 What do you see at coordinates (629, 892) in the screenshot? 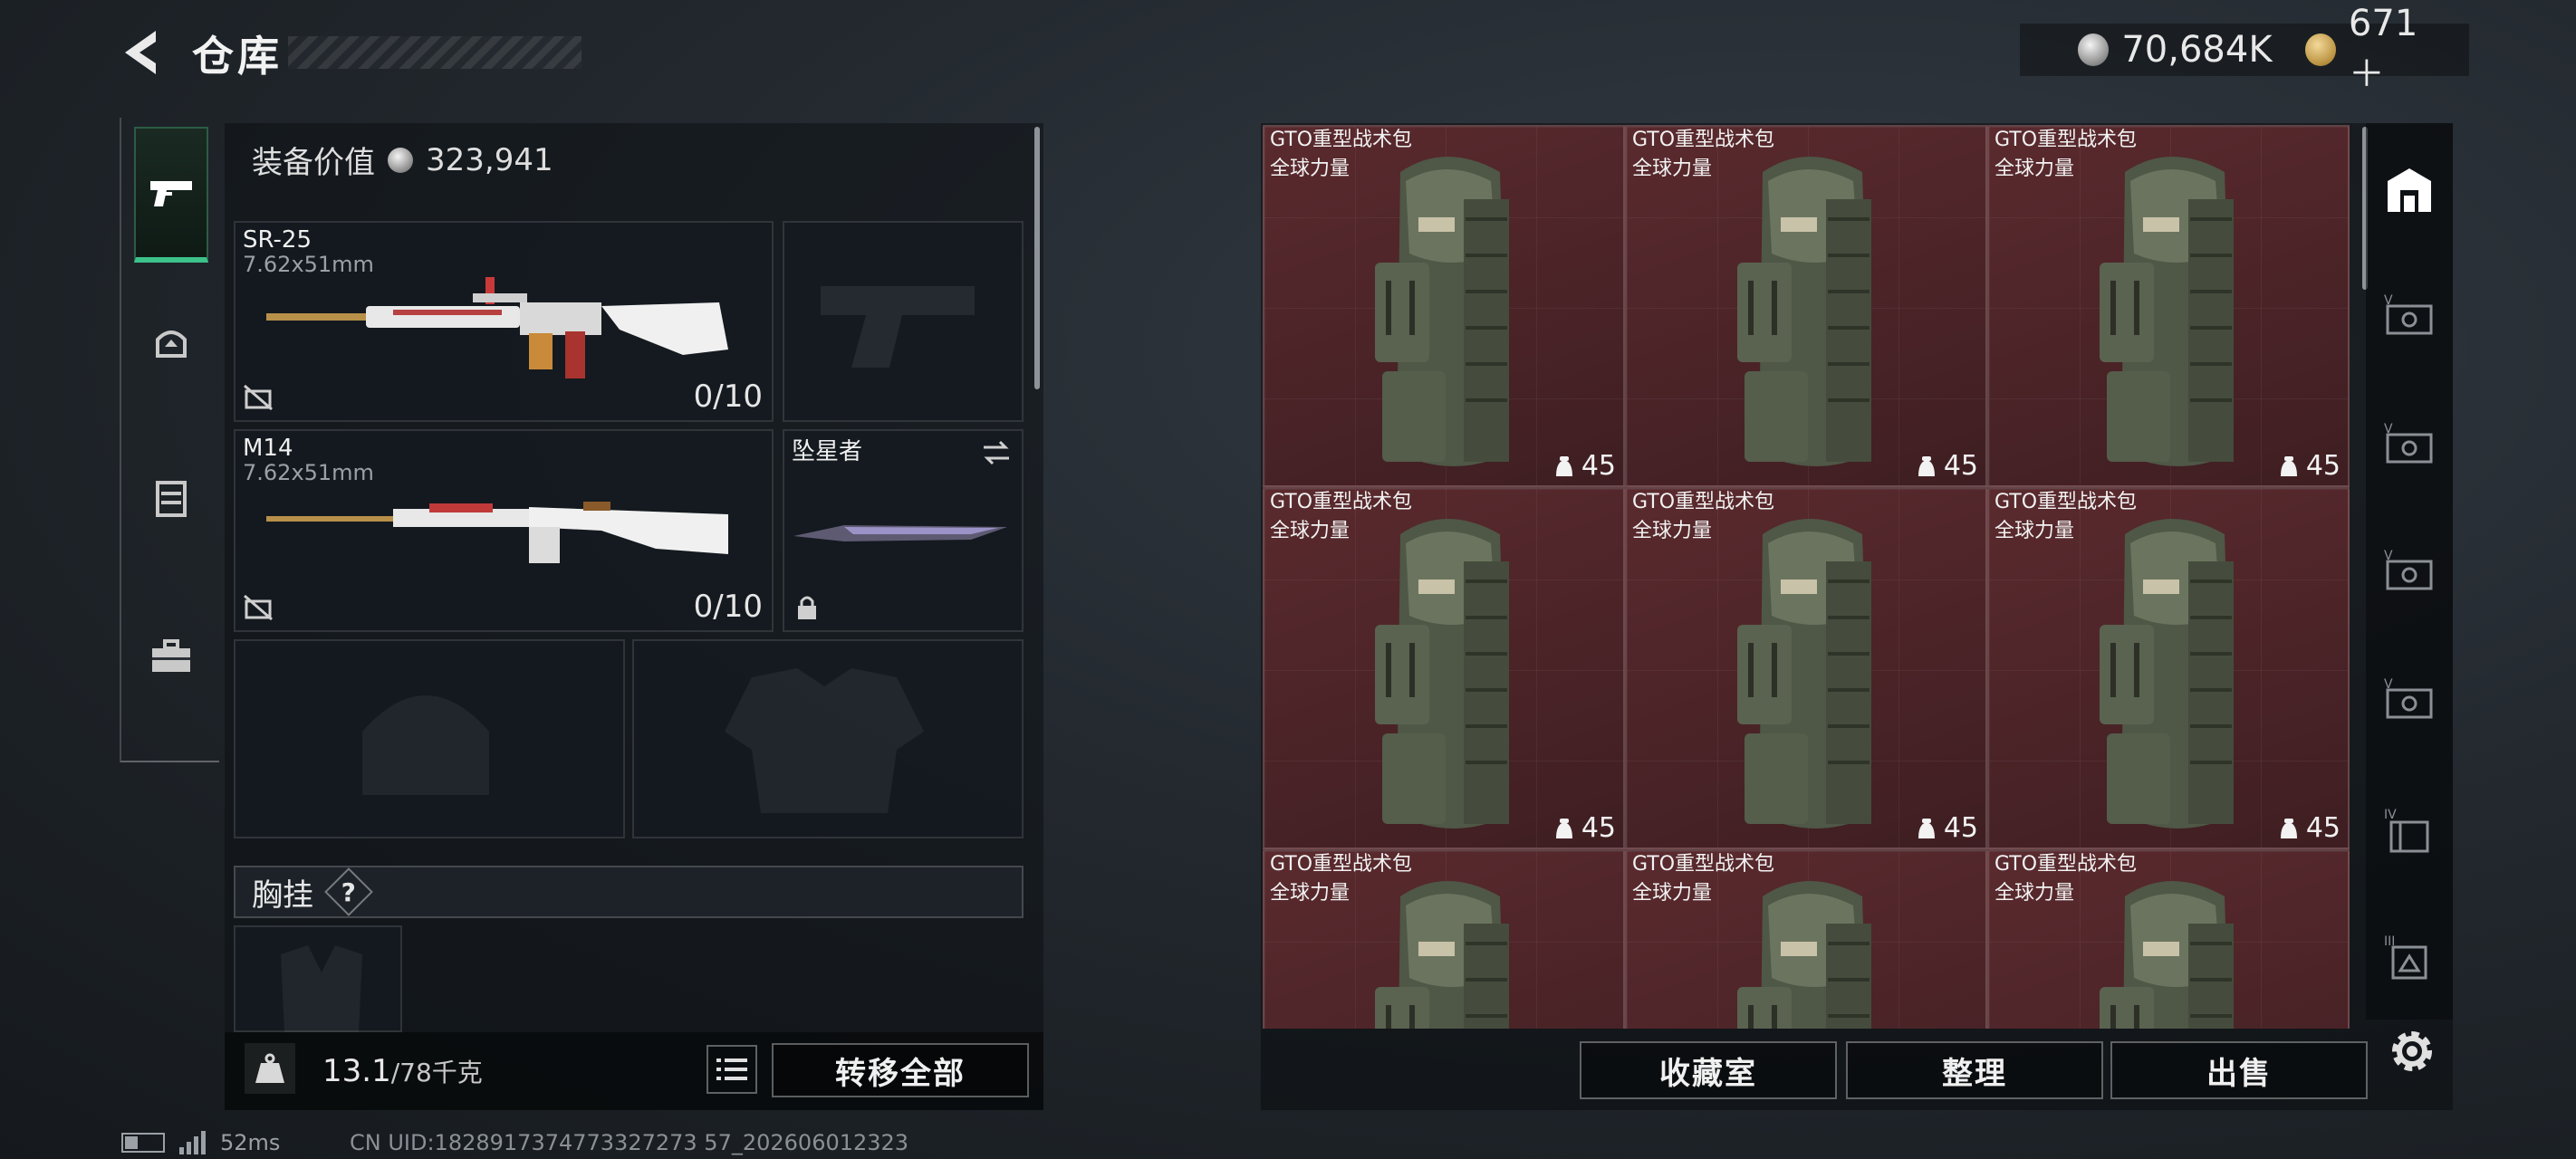
I see `chest-rig-header: 胸挂 ?` at bounding box center [629, 892].